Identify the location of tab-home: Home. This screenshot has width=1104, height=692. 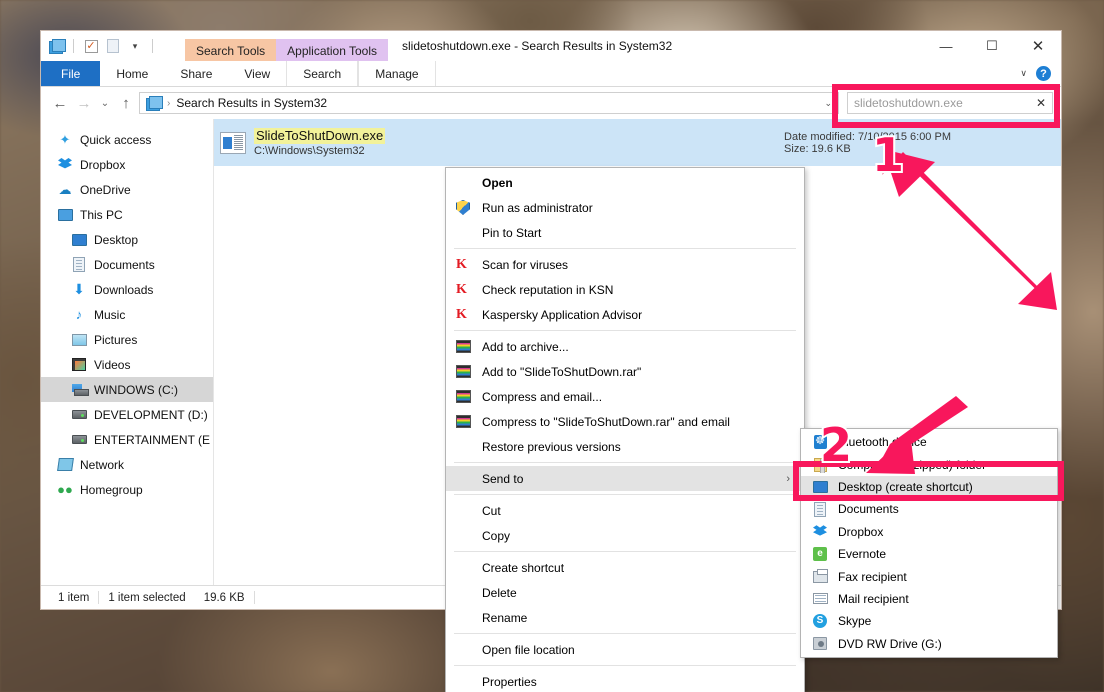
(132, 73).